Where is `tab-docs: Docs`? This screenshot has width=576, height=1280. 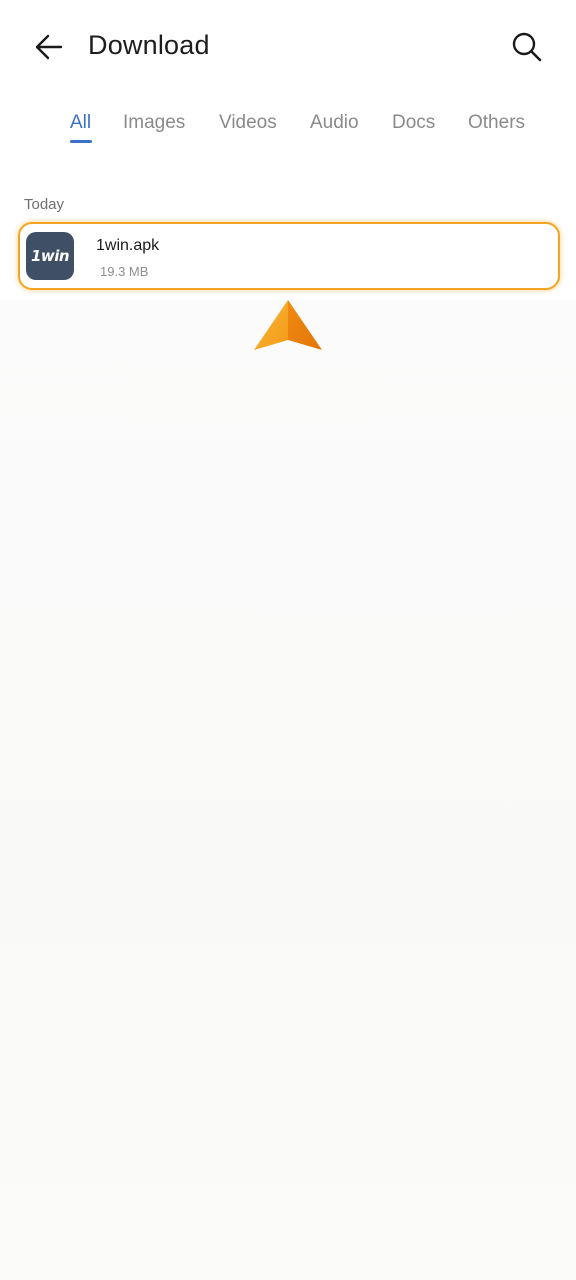 tab-docs: Docs is located at coordinates (413, 123).